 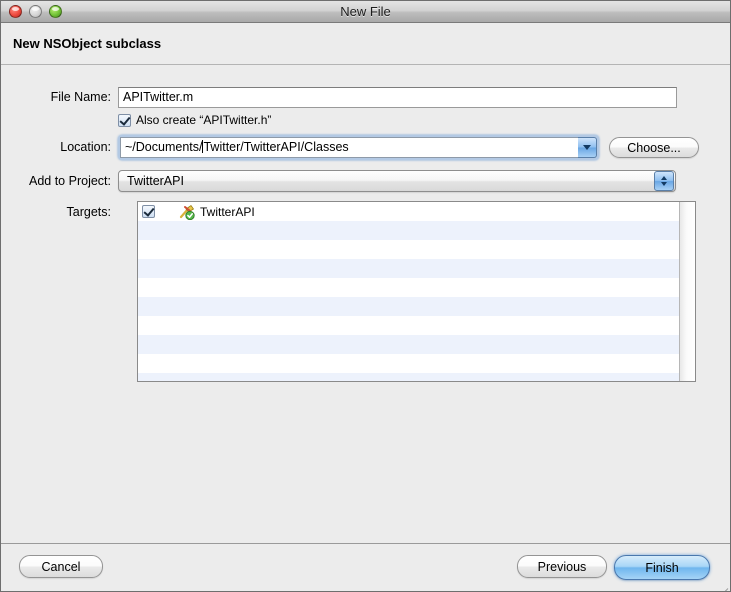 What do you see at coordinates (664, 181) in the screenshot?
I see `updown-chevron-icon` at bounding box center [664, 181].